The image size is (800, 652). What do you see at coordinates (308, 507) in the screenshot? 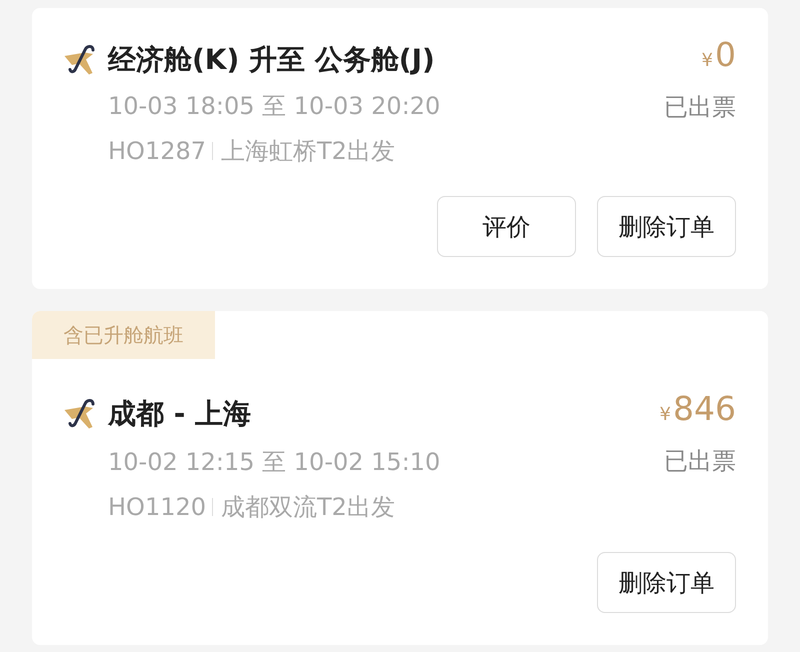
I see `departure-terminal: 成都双流T2出发` at bounding box center [308, 507].